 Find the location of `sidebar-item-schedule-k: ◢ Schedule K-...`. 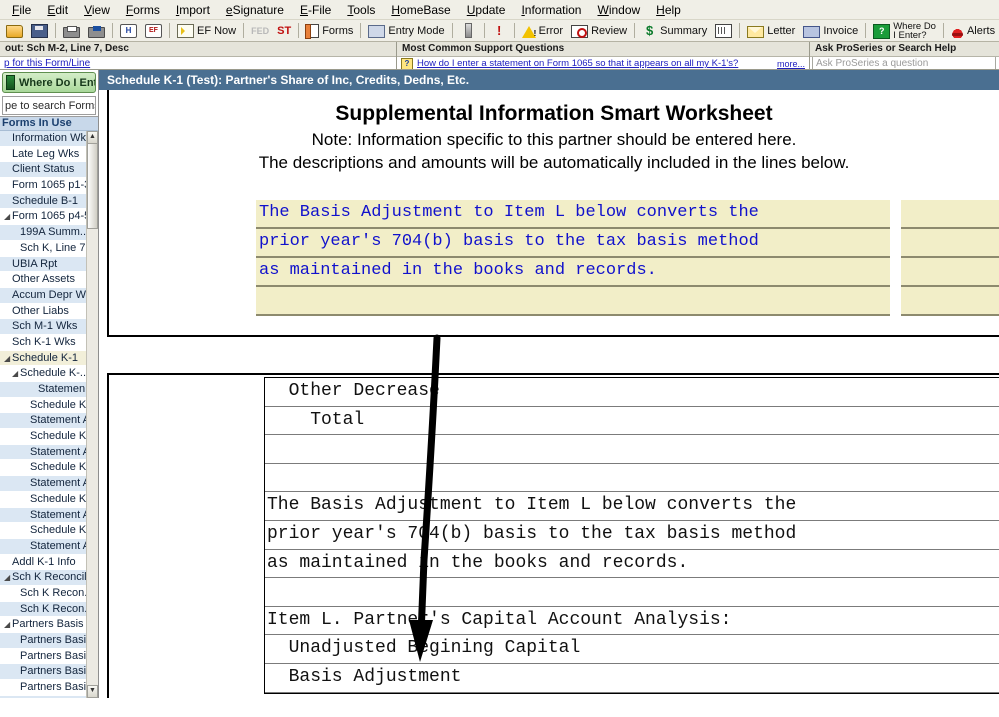

sidebar-item-schedule-k: ◢ Schedule K-... is located at coordinates (43, 374).